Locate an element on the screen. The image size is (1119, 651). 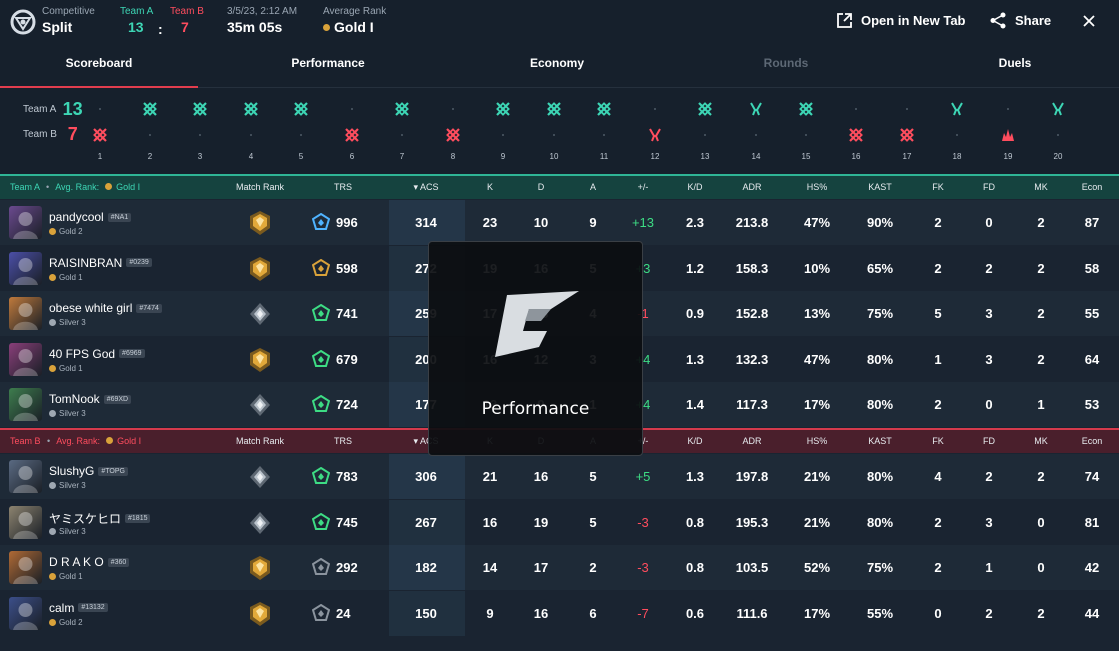
player-rank: Gold 2 is located at coordinates (71, 231).